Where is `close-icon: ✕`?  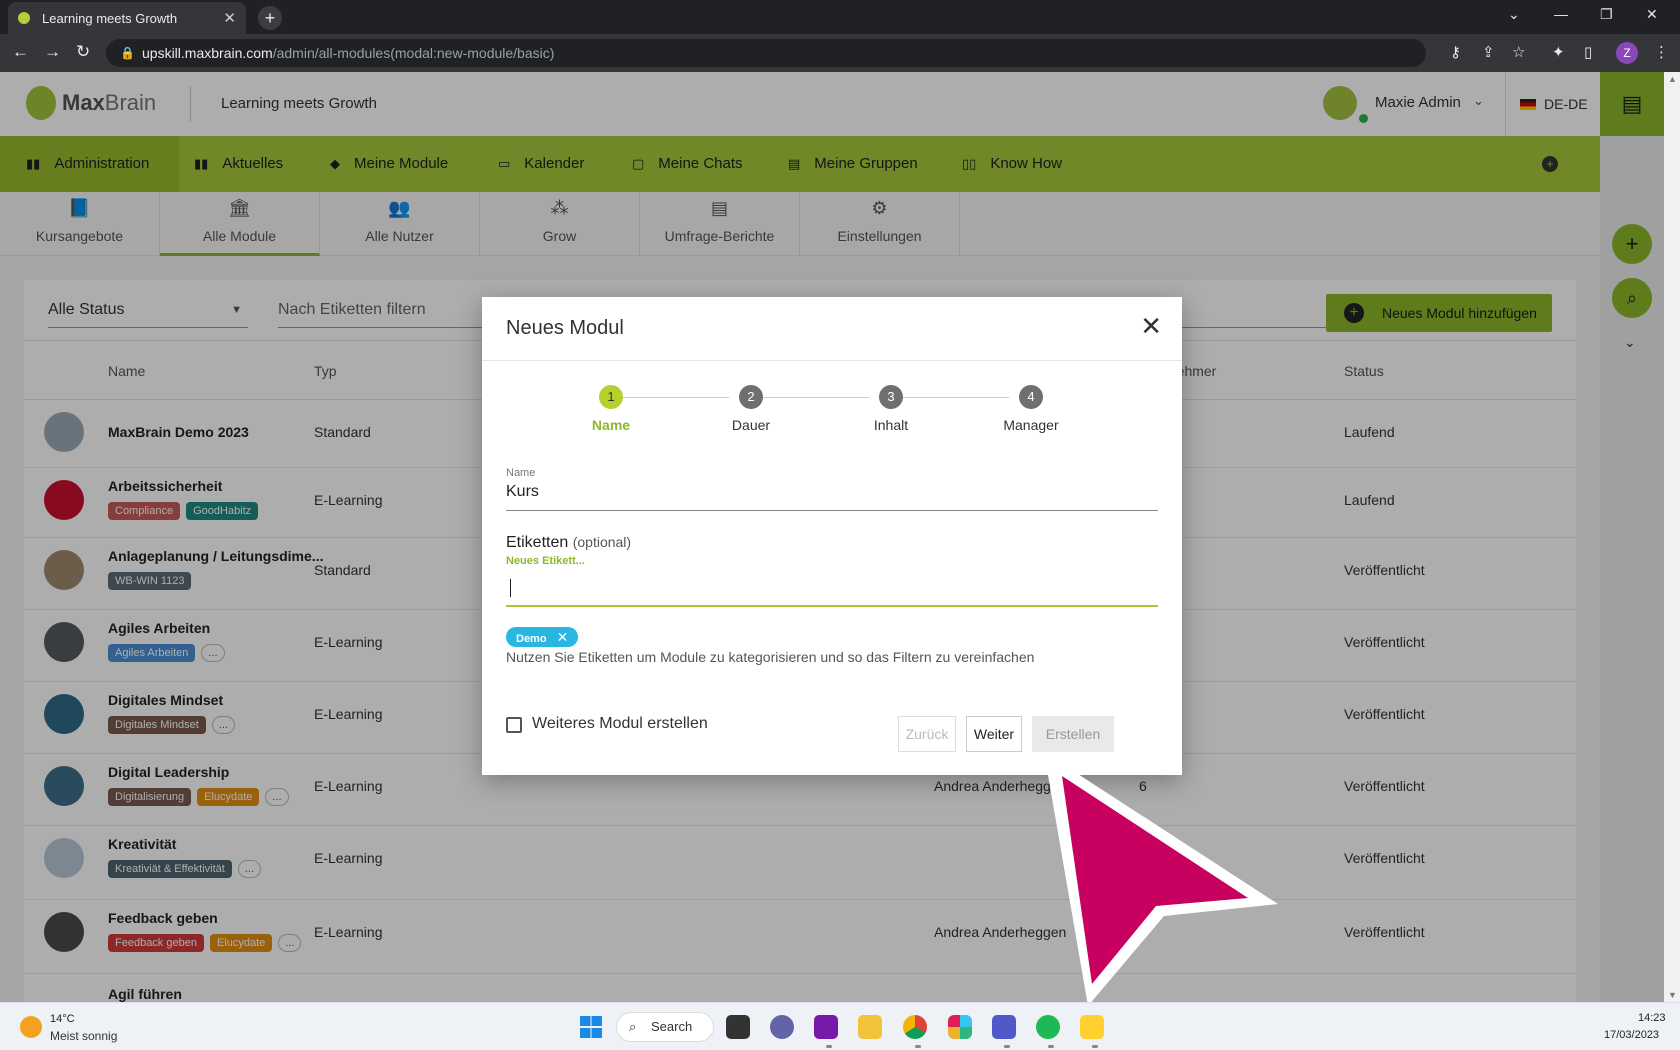 close-icon: ✕ is located at coordinates (1151, 326).